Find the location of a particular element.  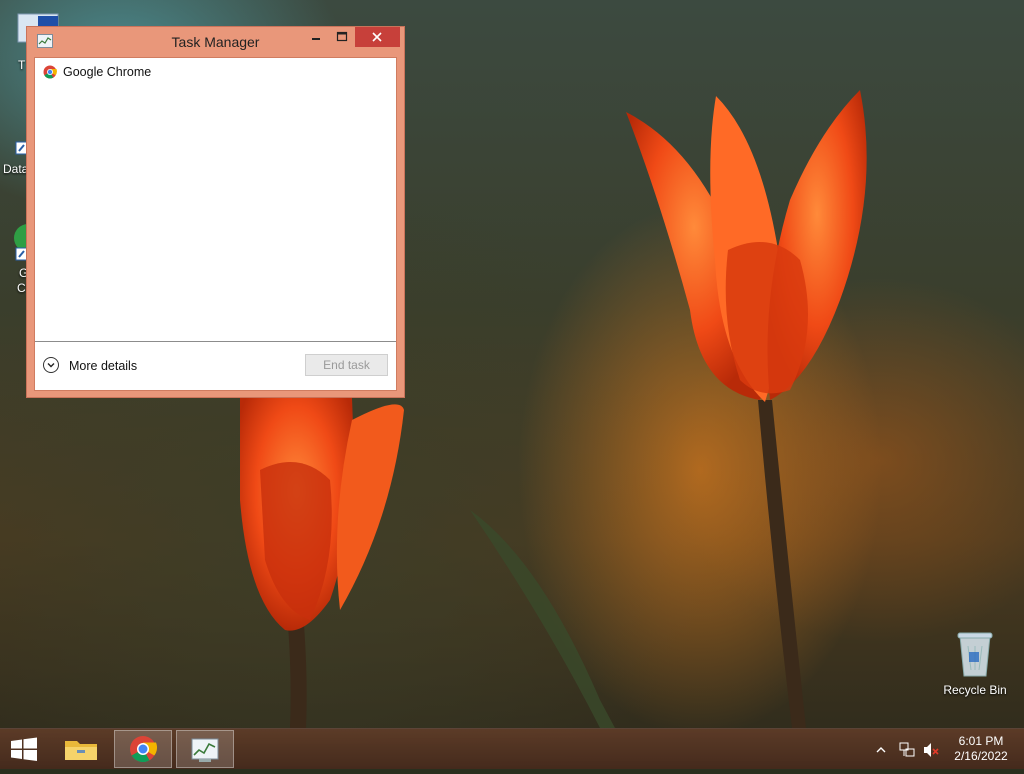

maximize-icon is located at coordinates (342, 36).